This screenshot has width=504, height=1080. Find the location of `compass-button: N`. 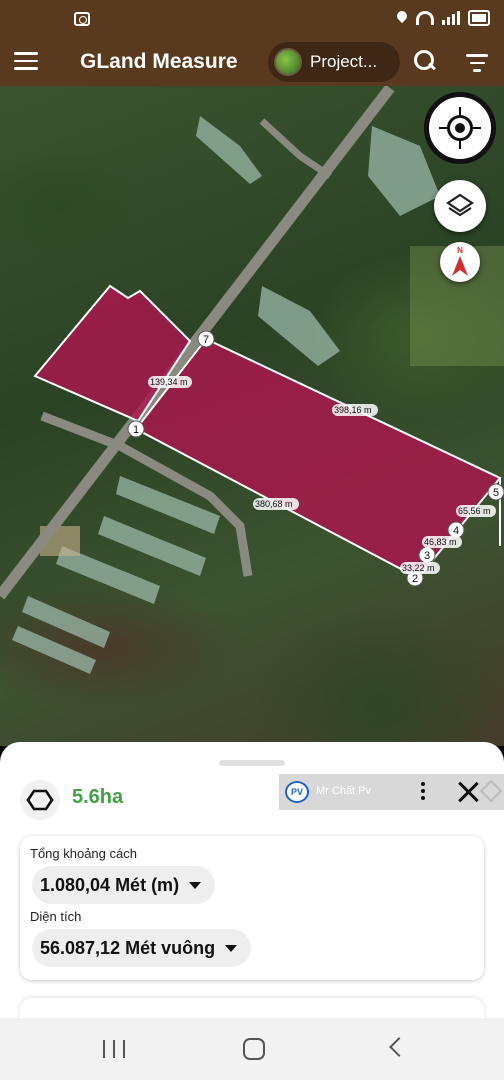

compass-button: N is located at coordinates (460, 262).